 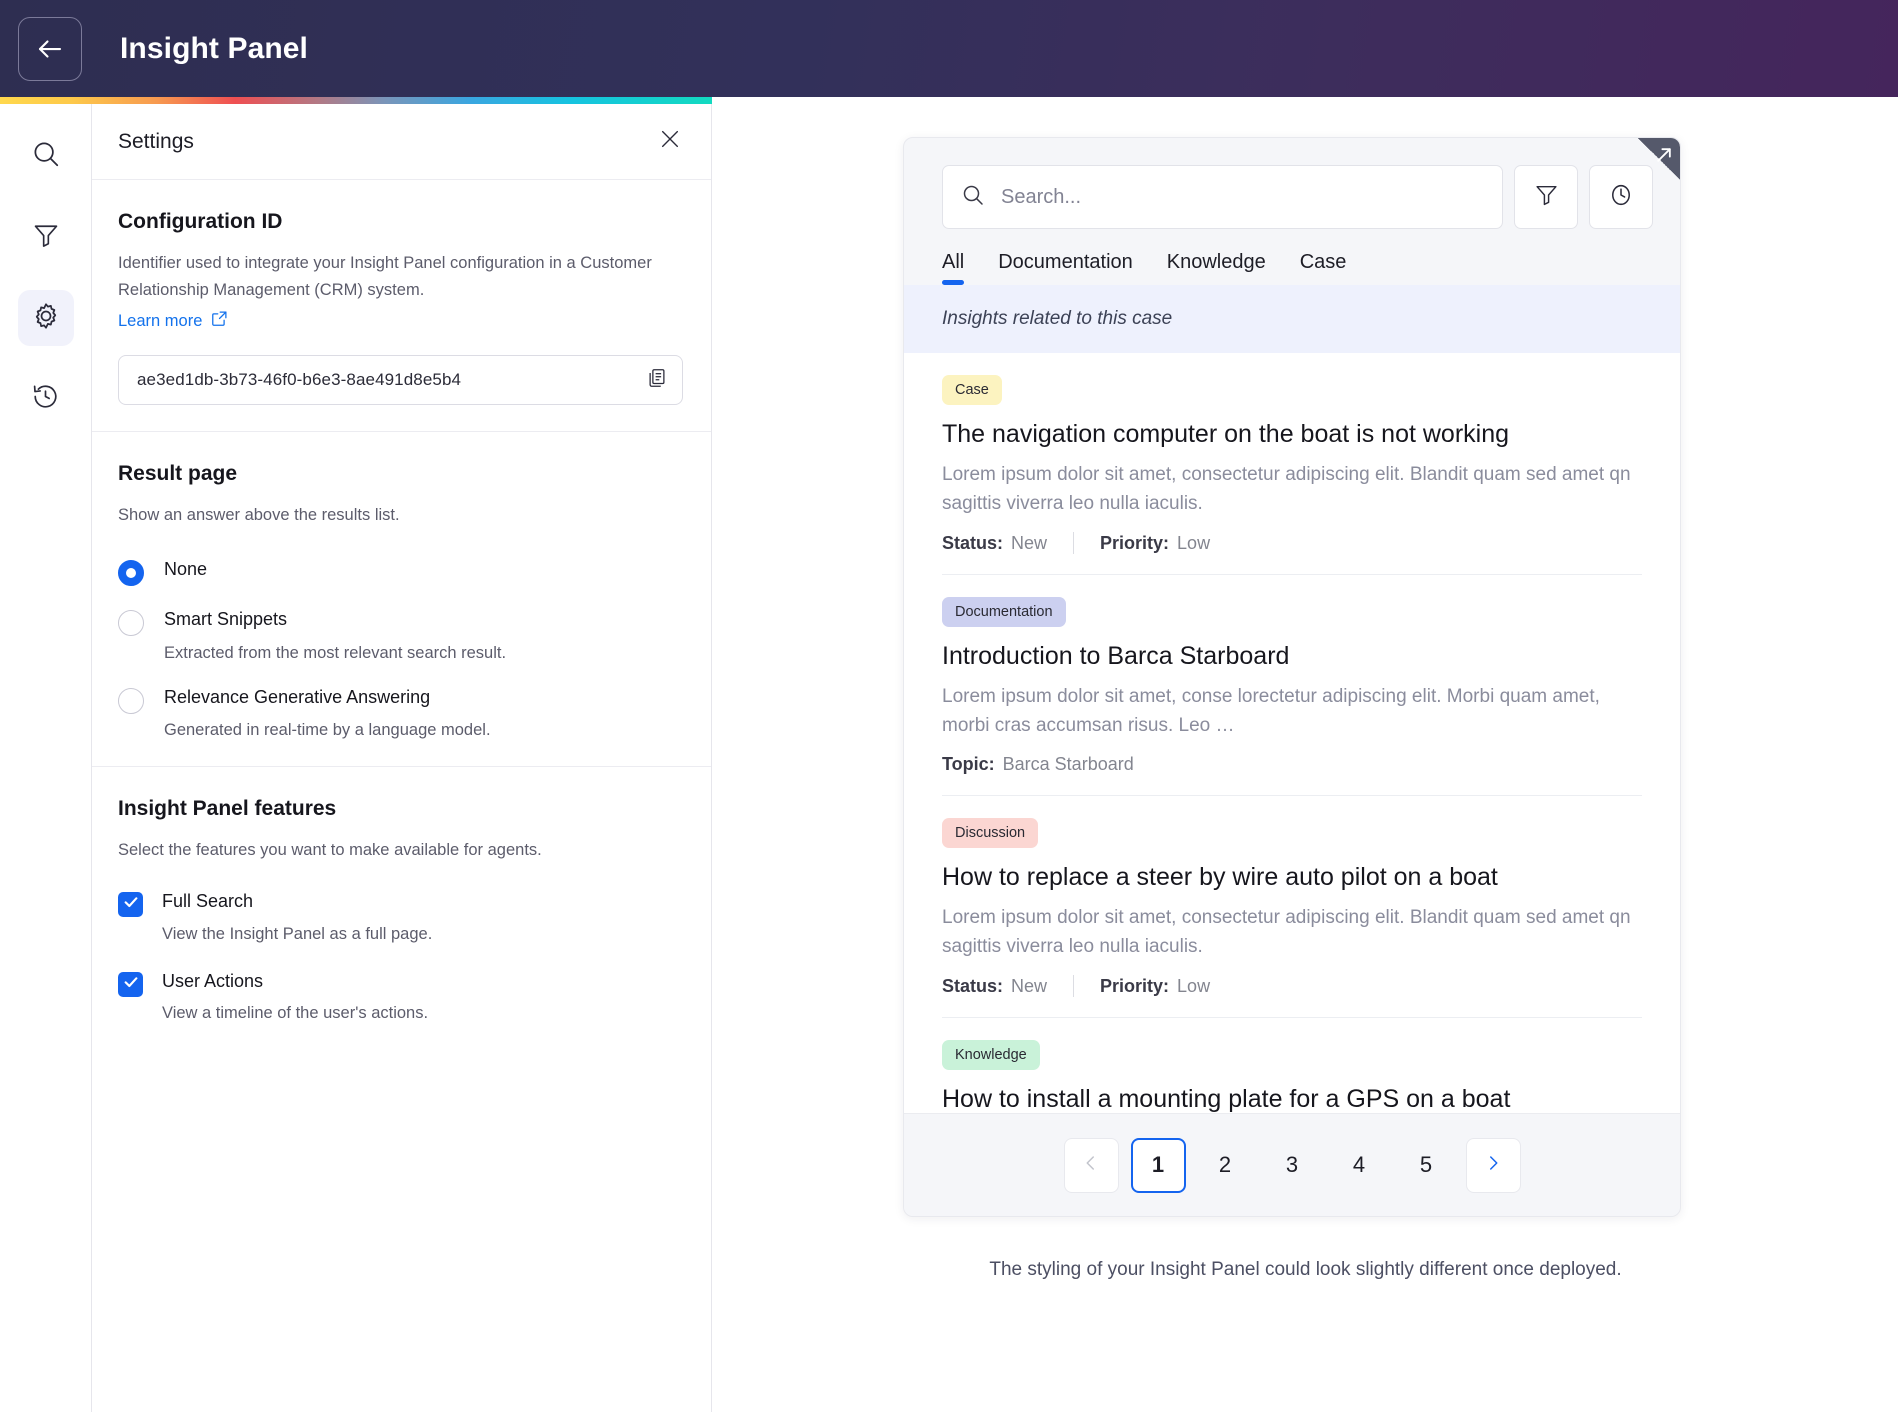 I want to click on result-meta-key: Topic:, so click(x=968, y=764).